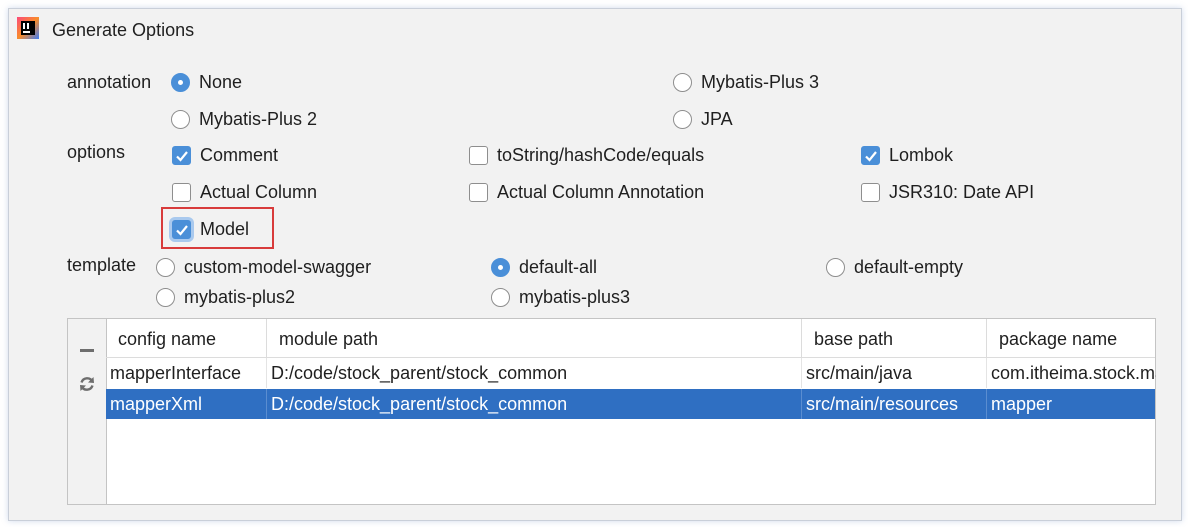 The image size is (1188, 527). I want to click on annotation-none-label: None, so click(221, 81).